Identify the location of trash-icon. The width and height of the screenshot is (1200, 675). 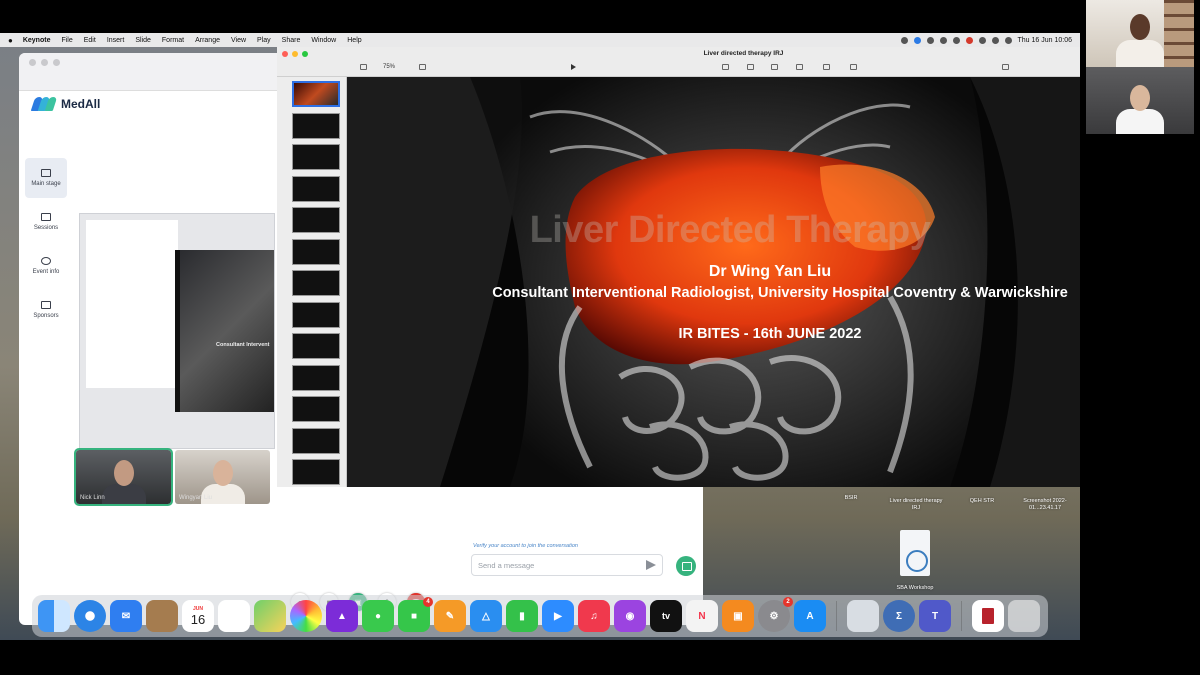
(1024, 616).